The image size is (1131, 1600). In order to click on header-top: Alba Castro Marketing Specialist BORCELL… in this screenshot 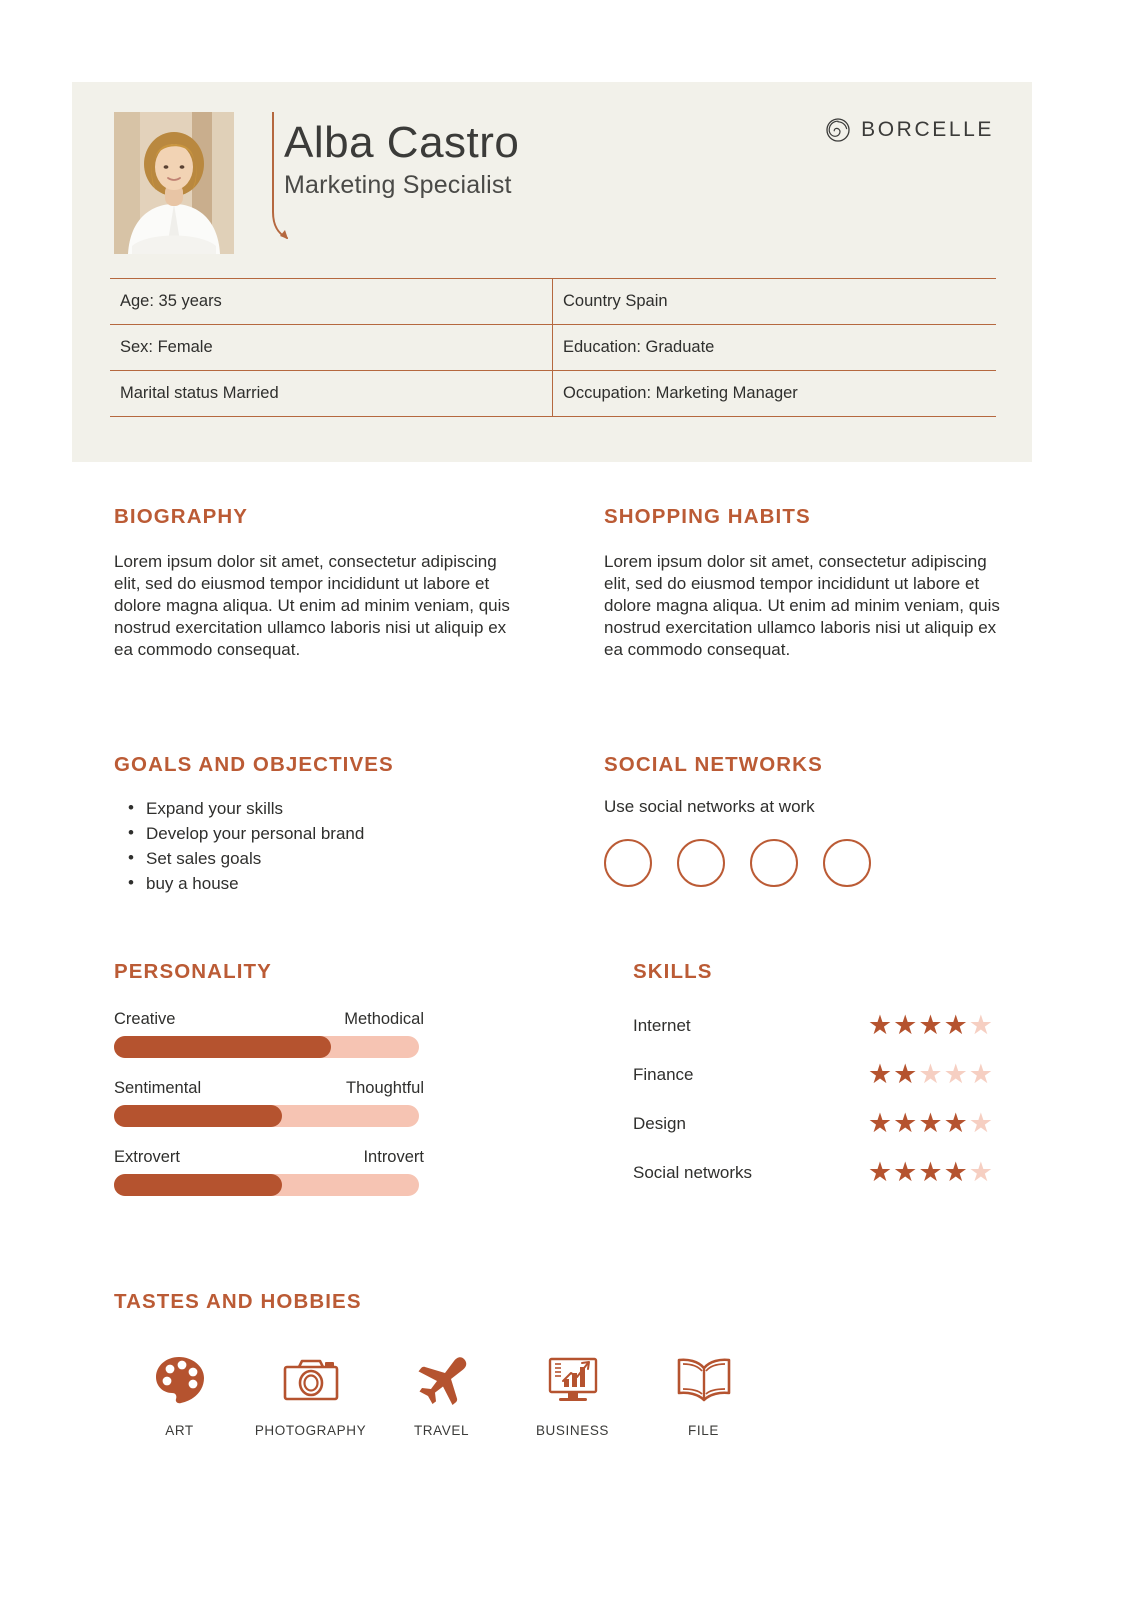, I will do `click(552, 172)`.